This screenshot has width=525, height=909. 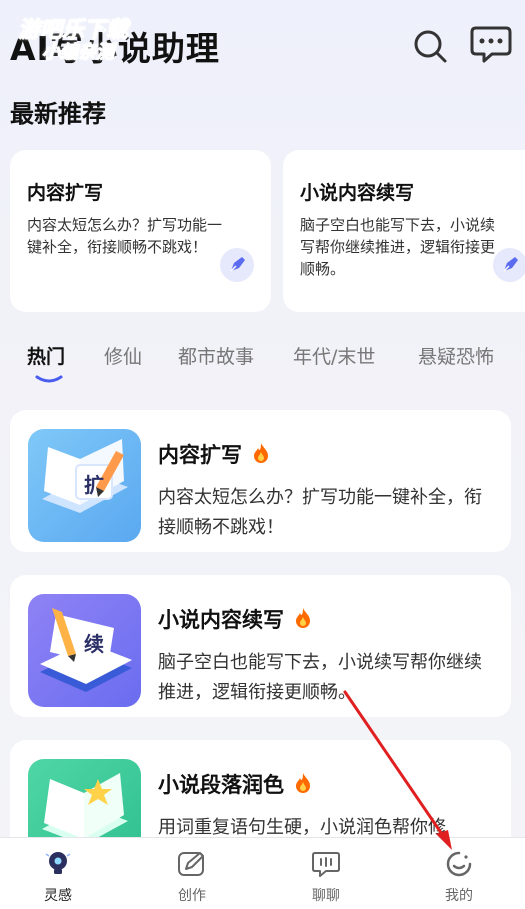 I want to click on chat-icon, so click(x=326, y=864).